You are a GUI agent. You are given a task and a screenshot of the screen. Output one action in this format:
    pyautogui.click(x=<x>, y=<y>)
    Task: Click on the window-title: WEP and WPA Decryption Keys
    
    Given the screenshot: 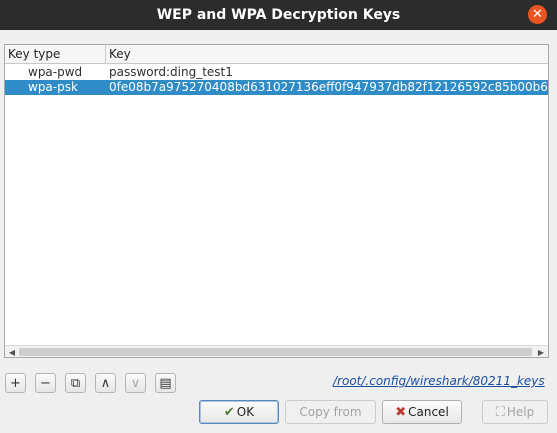 What is the action you would take?
    pyautogui.click(x=278, y=15)
    